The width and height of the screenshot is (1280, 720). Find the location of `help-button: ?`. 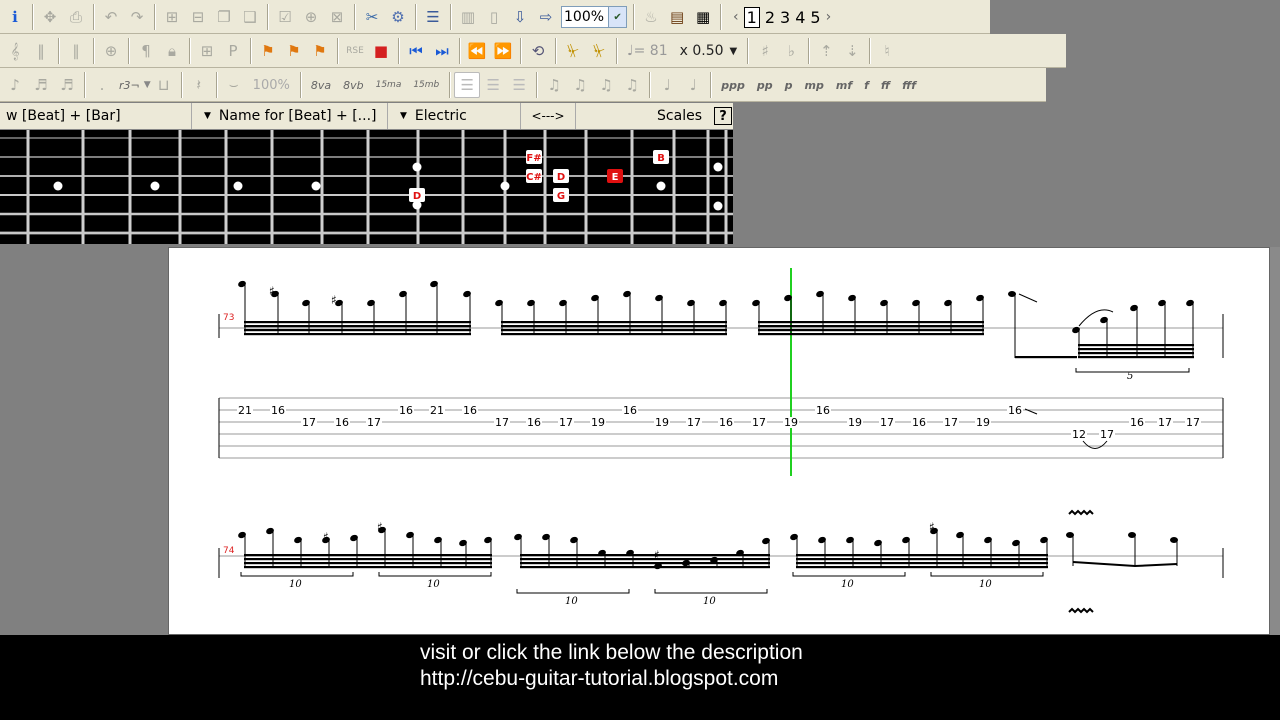

help-button: ? is located at coordinates (723, 116).